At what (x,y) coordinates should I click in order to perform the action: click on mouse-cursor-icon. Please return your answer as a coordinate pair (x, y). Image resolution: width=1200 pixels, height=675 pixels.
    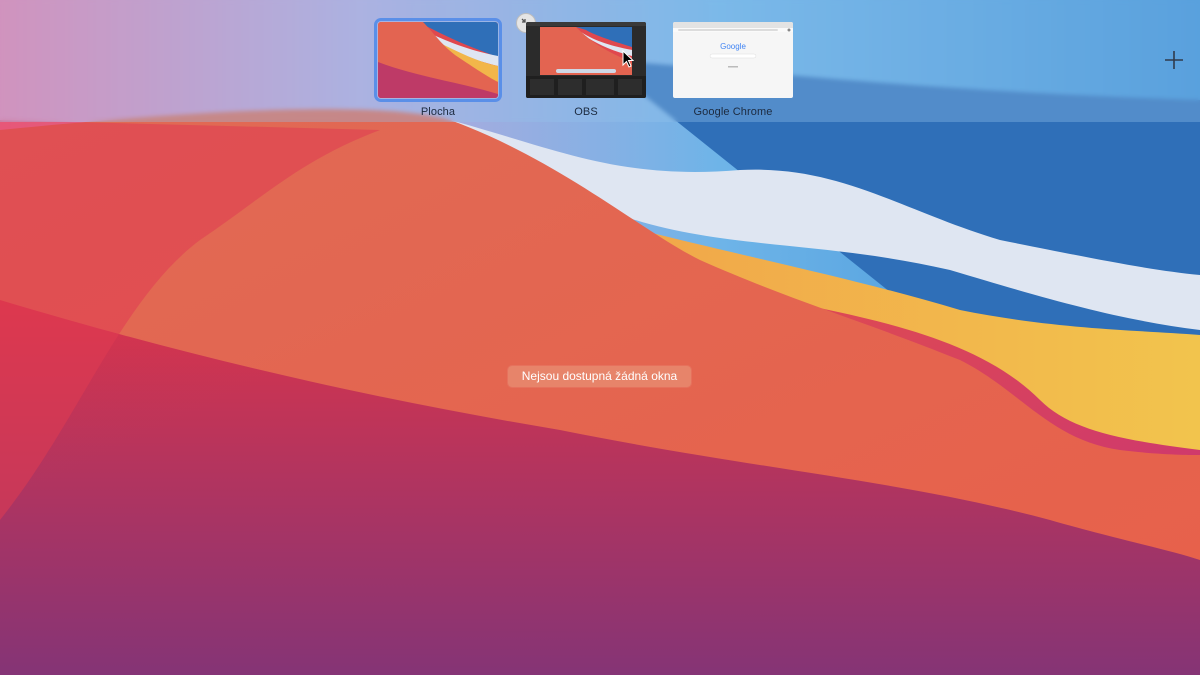
    Looking at the image, I should click on (628, 59).